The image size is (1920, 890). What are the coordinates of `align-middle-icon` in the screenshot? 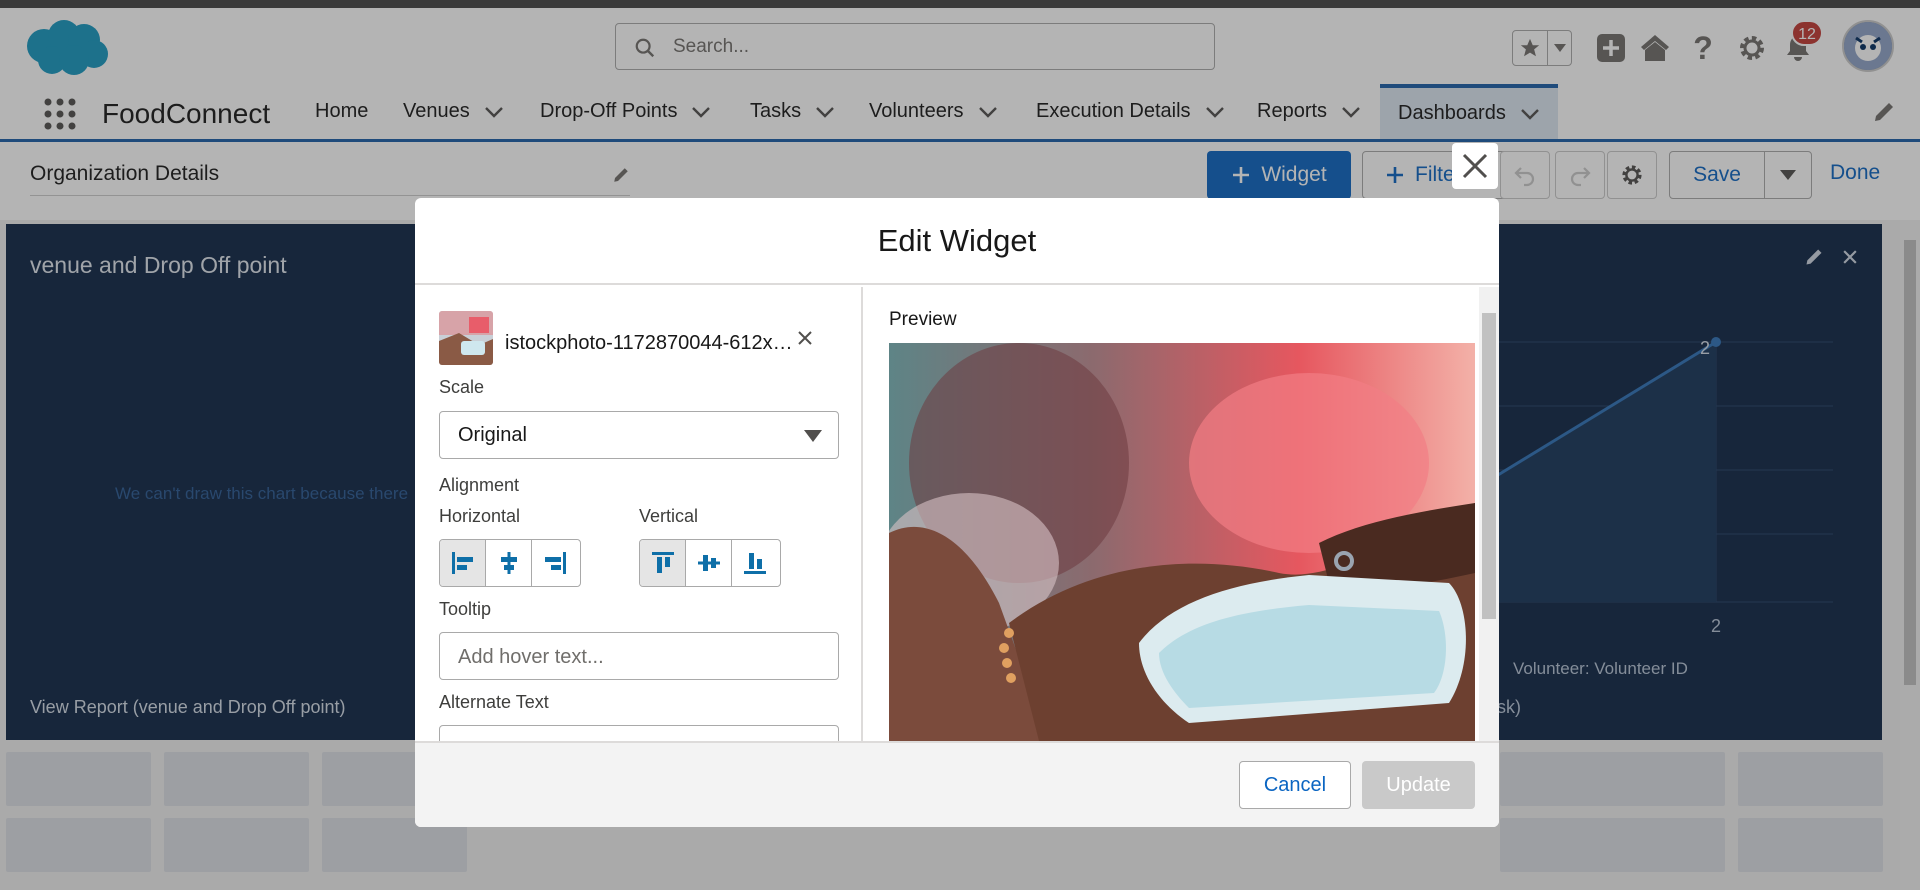 It's located at (708, 563).